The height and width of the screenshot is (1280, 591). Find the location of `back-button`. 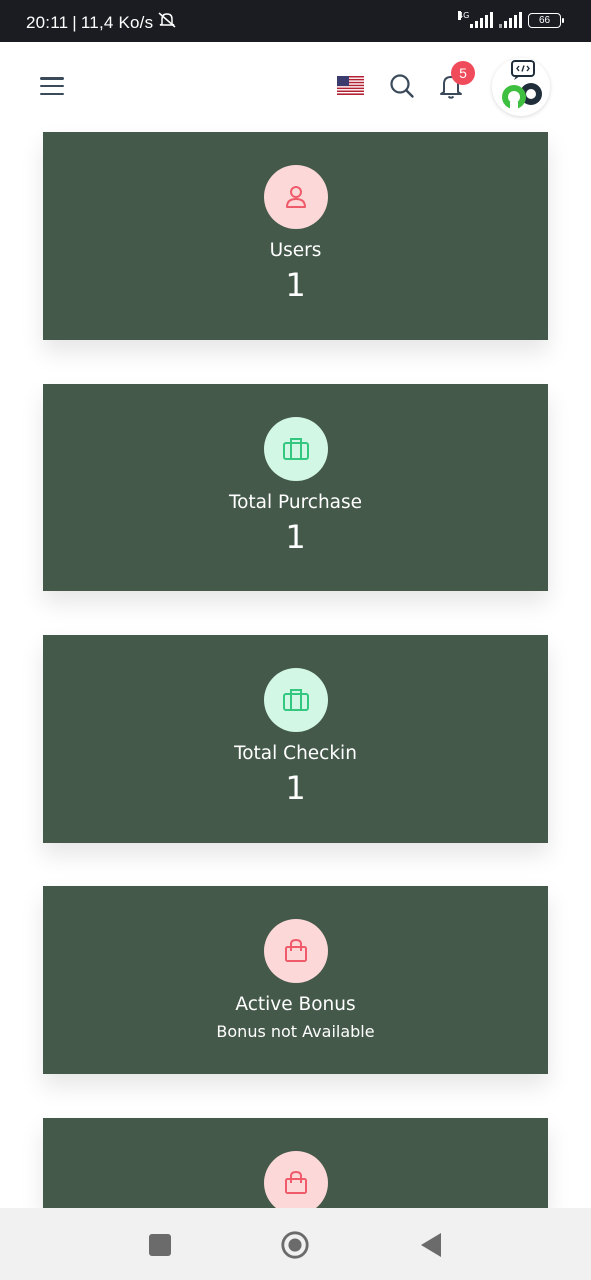

back-button is located at coordinates (431, 1245).